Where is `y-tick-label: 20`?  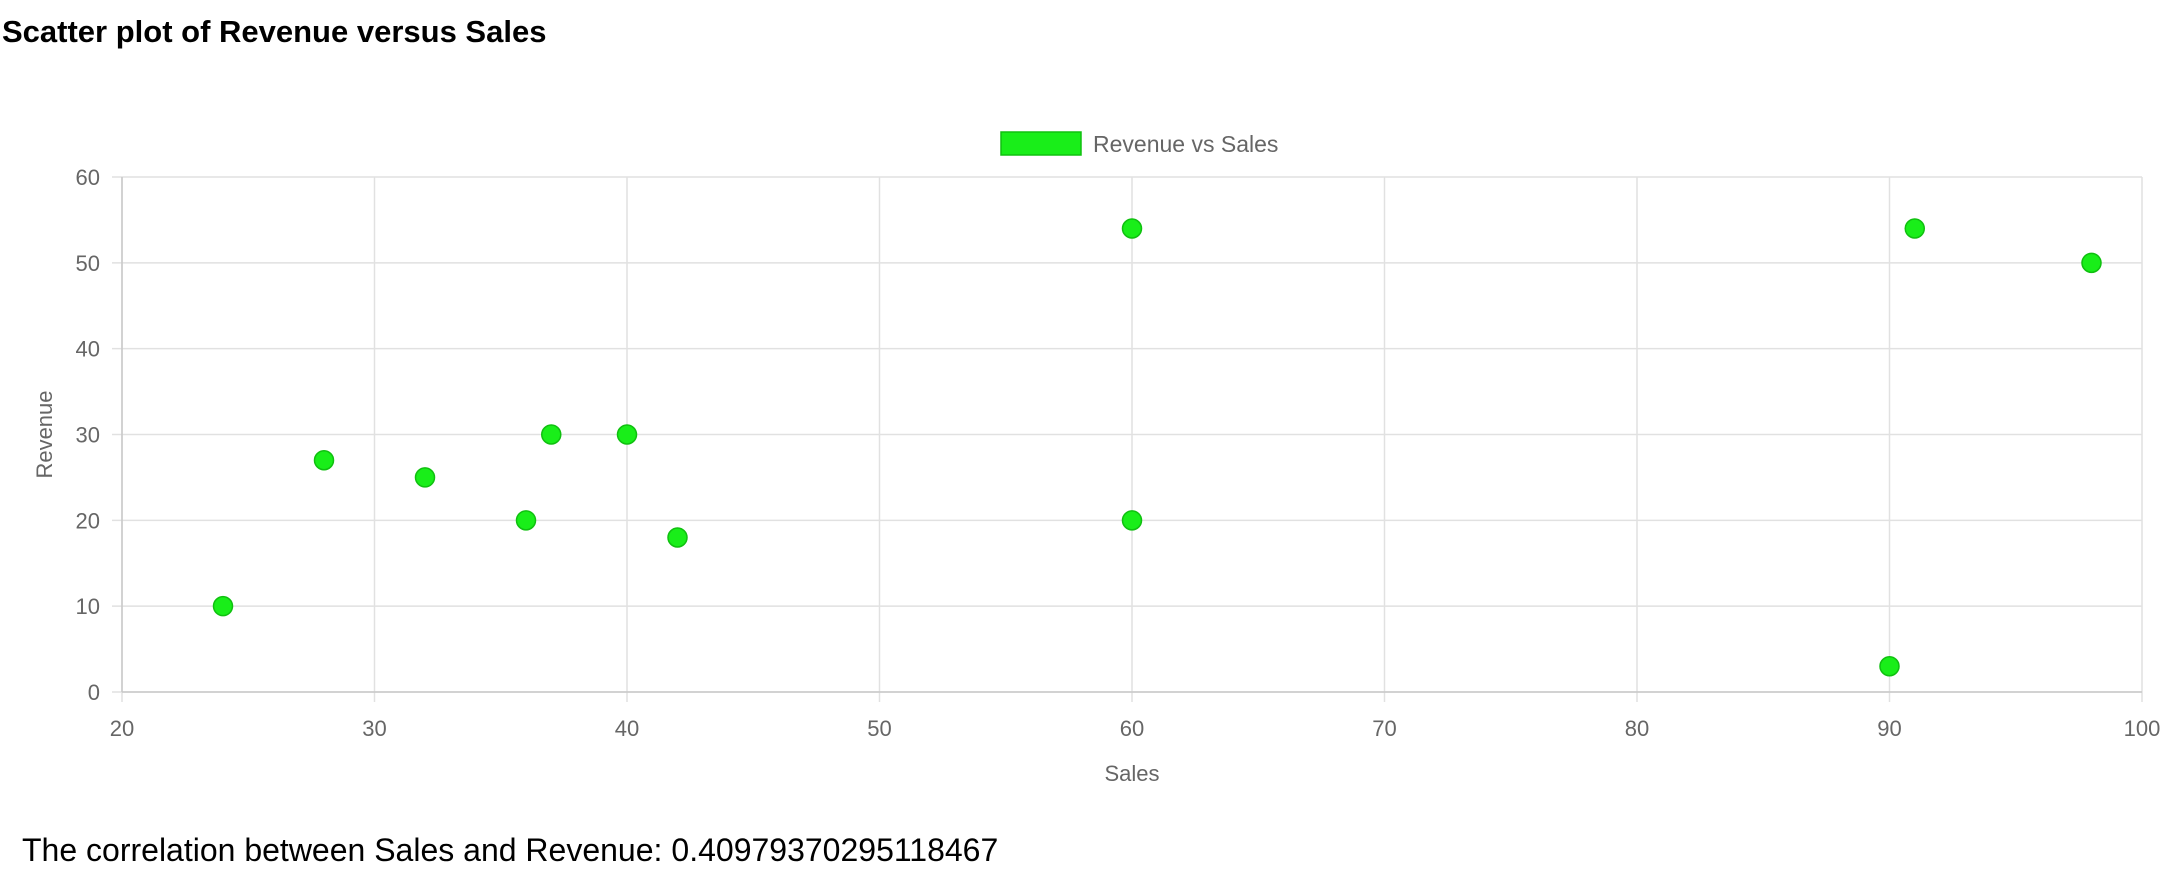
y-tick-label: 20 is located at coordinates (88, 520).